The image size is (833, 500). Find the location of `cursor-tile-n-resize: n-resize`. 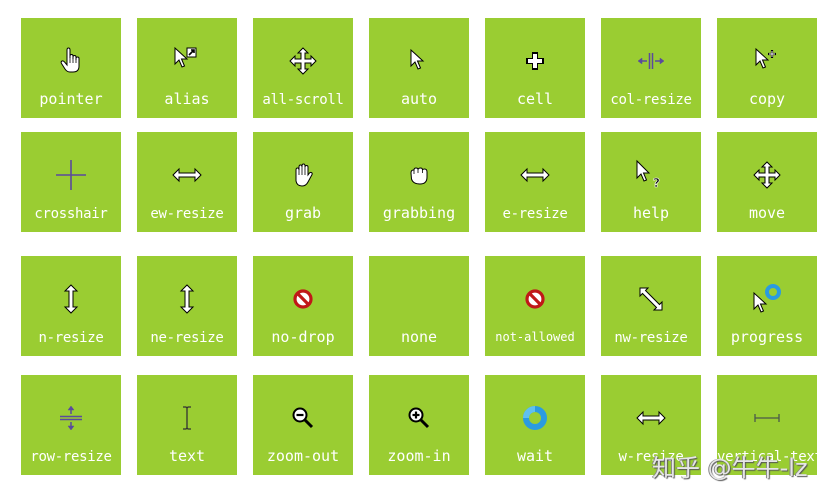

cursor-tile-n-resize: n-resize is located at coordinates (71, 306).